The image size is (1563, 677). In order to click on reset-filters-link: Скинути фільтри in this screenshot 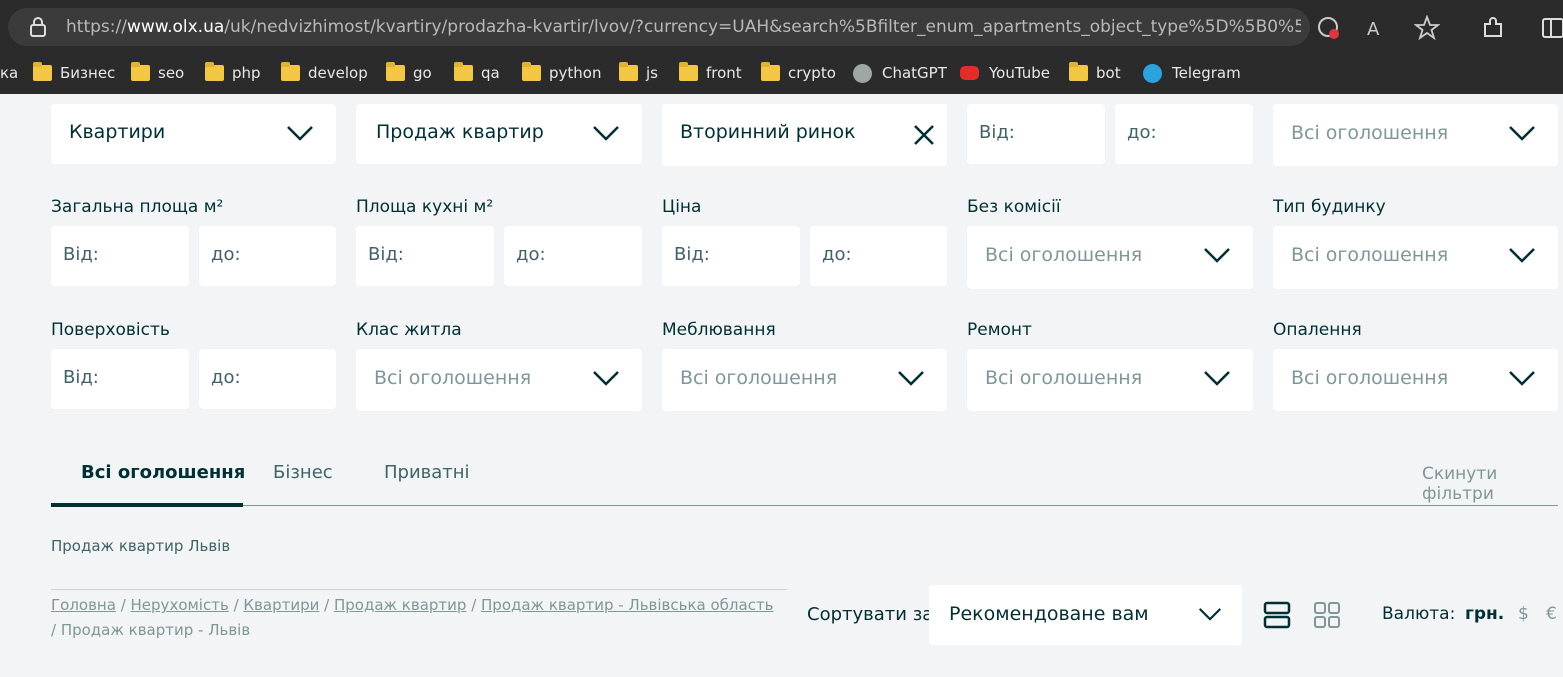, I will do `click(1492, 484)`.